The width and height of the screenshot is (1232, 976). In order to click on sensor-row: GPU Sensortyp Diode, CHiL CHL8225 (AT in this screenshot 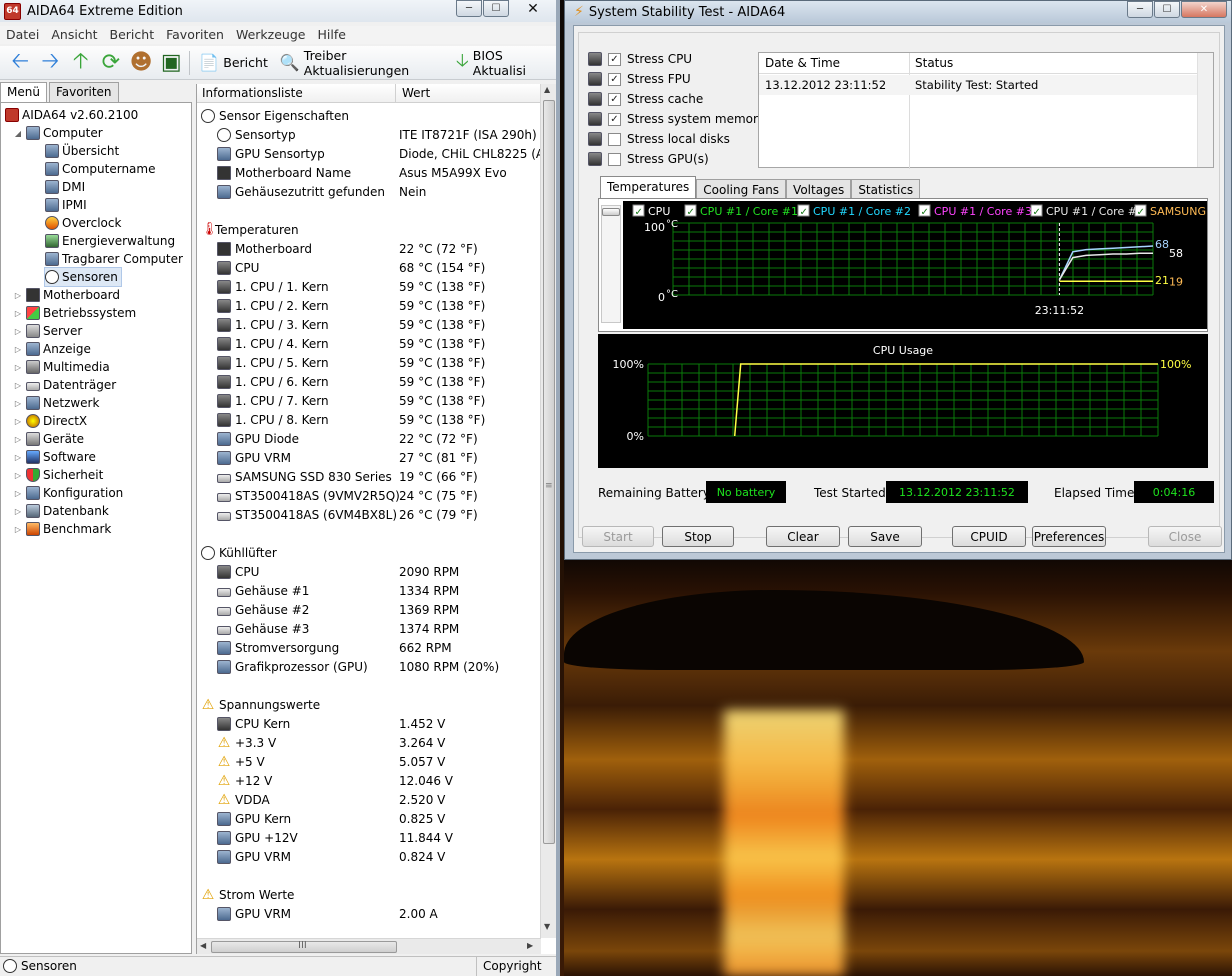, I will do `click(376, 153)`.